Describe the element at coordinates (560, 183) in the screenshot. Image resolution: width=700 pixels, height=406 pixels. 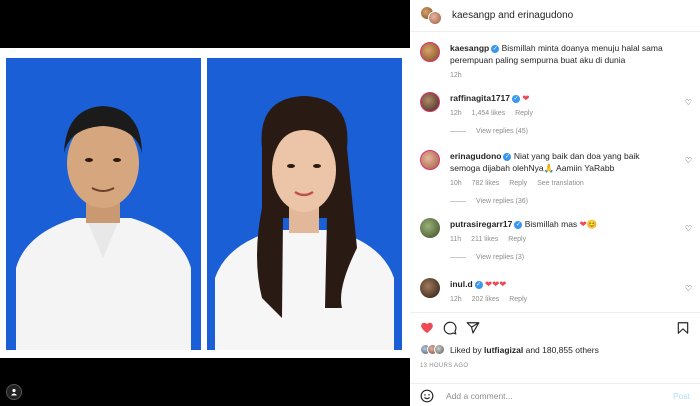
I see `see-translation-link: See translation` at that location.